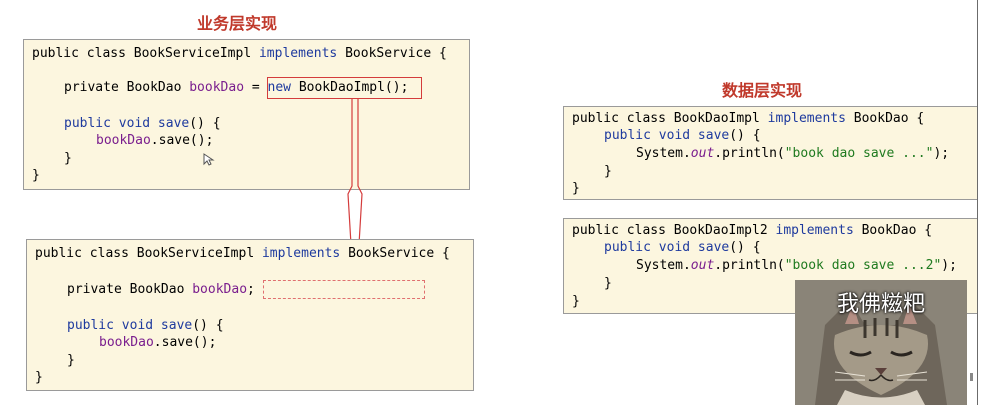 Image resolution: width=984 pixels, height=405 pixels. Describe the element at coordinates (344, 88) in the screenshot. I see `new-instance-highlight` at that location.